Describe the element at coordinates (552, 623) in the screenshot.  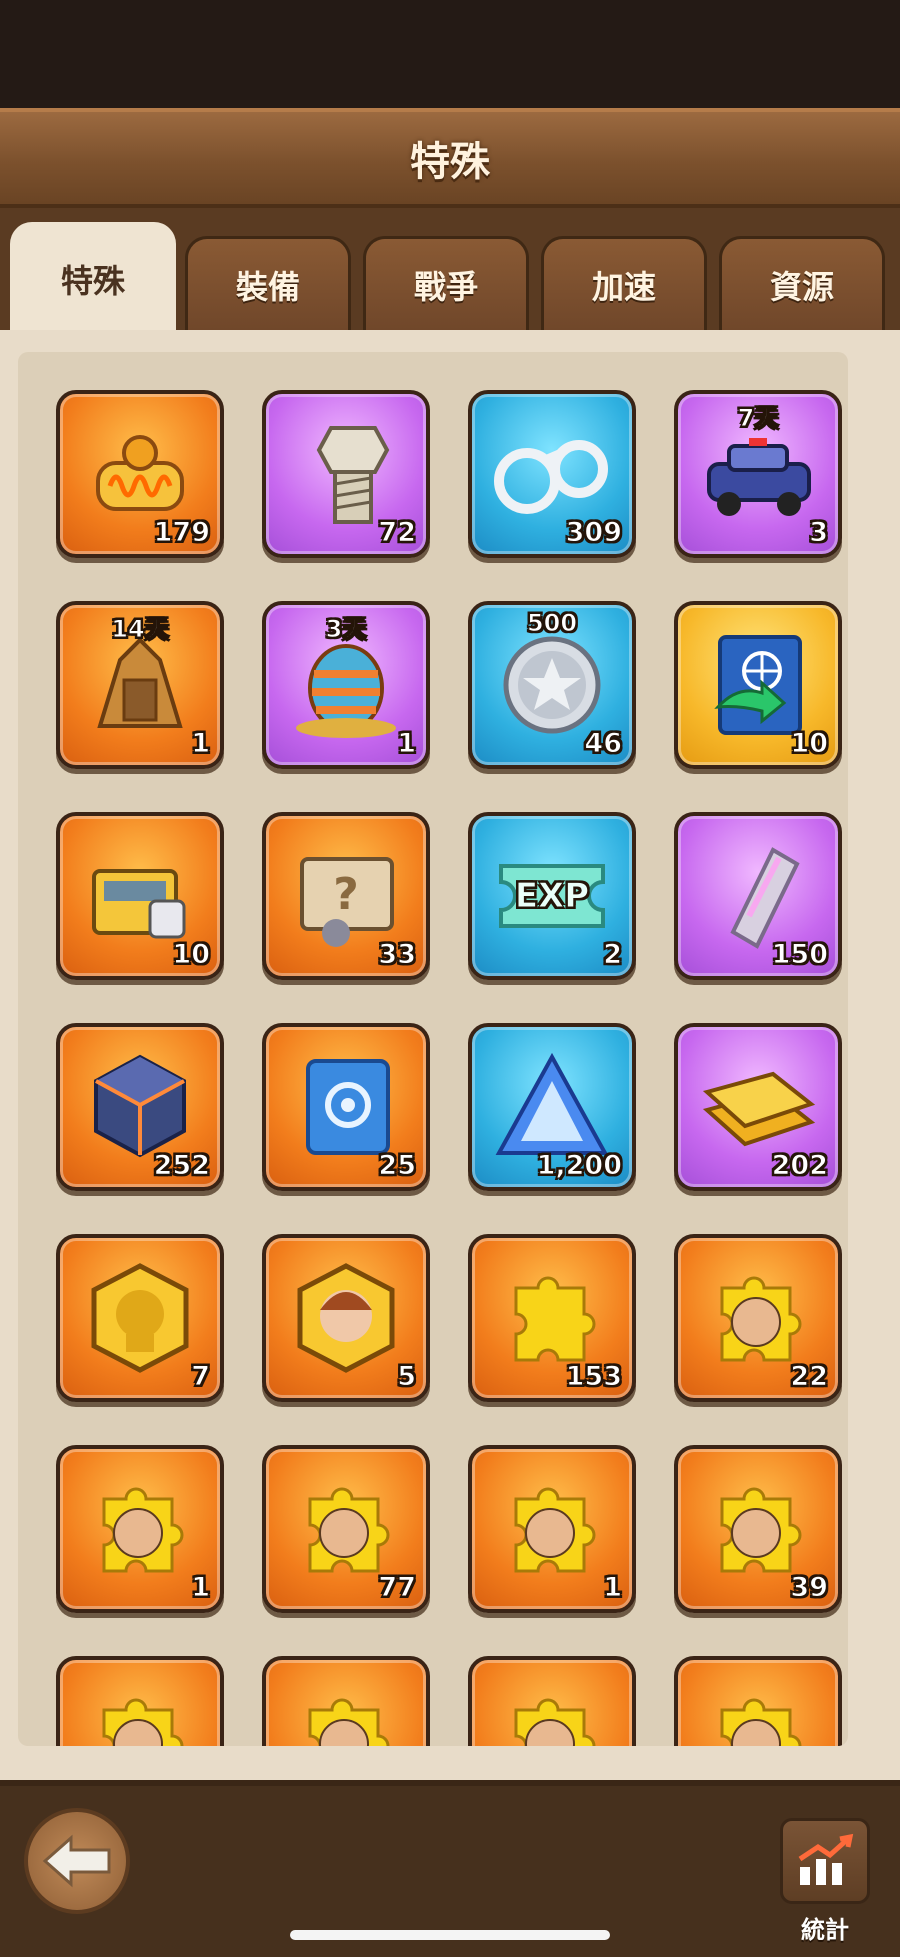
I see `item-duration-badge: 500` at that location.